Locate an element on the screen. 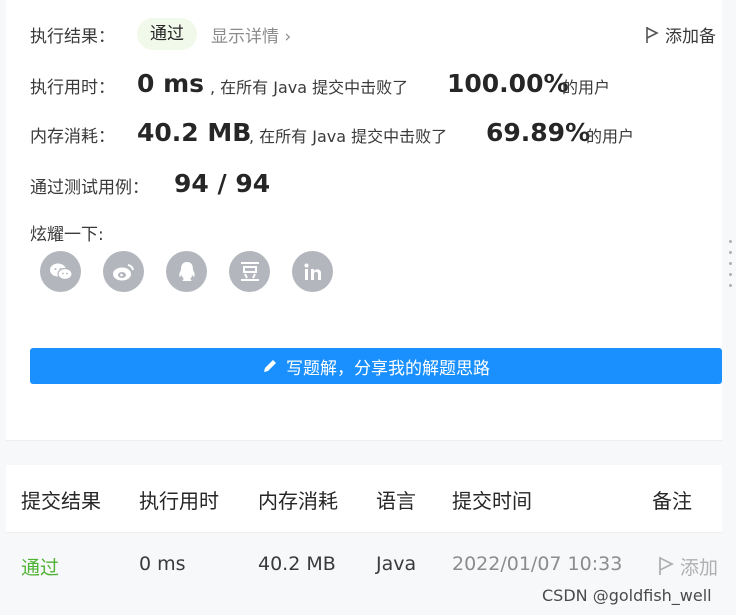  add-note-button: 添加备 is located at coordinates (680, 34).